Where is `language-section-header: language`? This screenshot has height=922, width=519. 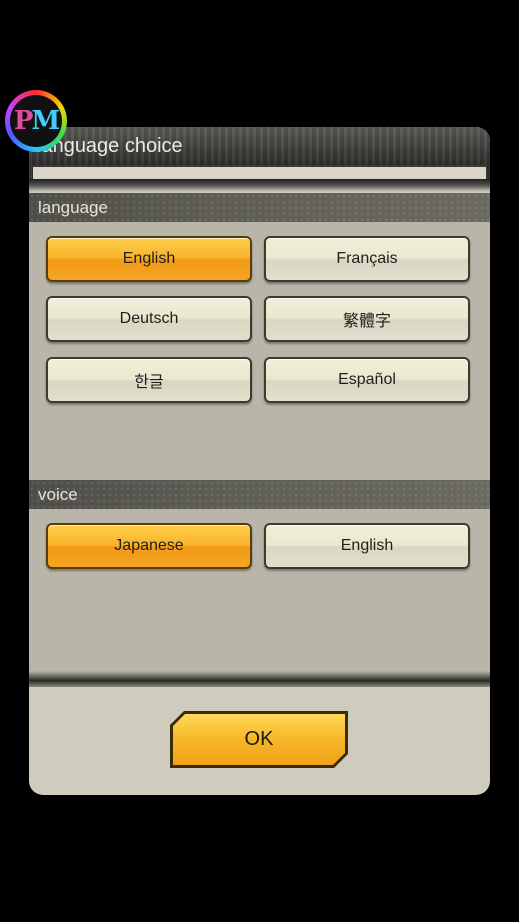
language-section-header: language is located at coordinates (259, 207).